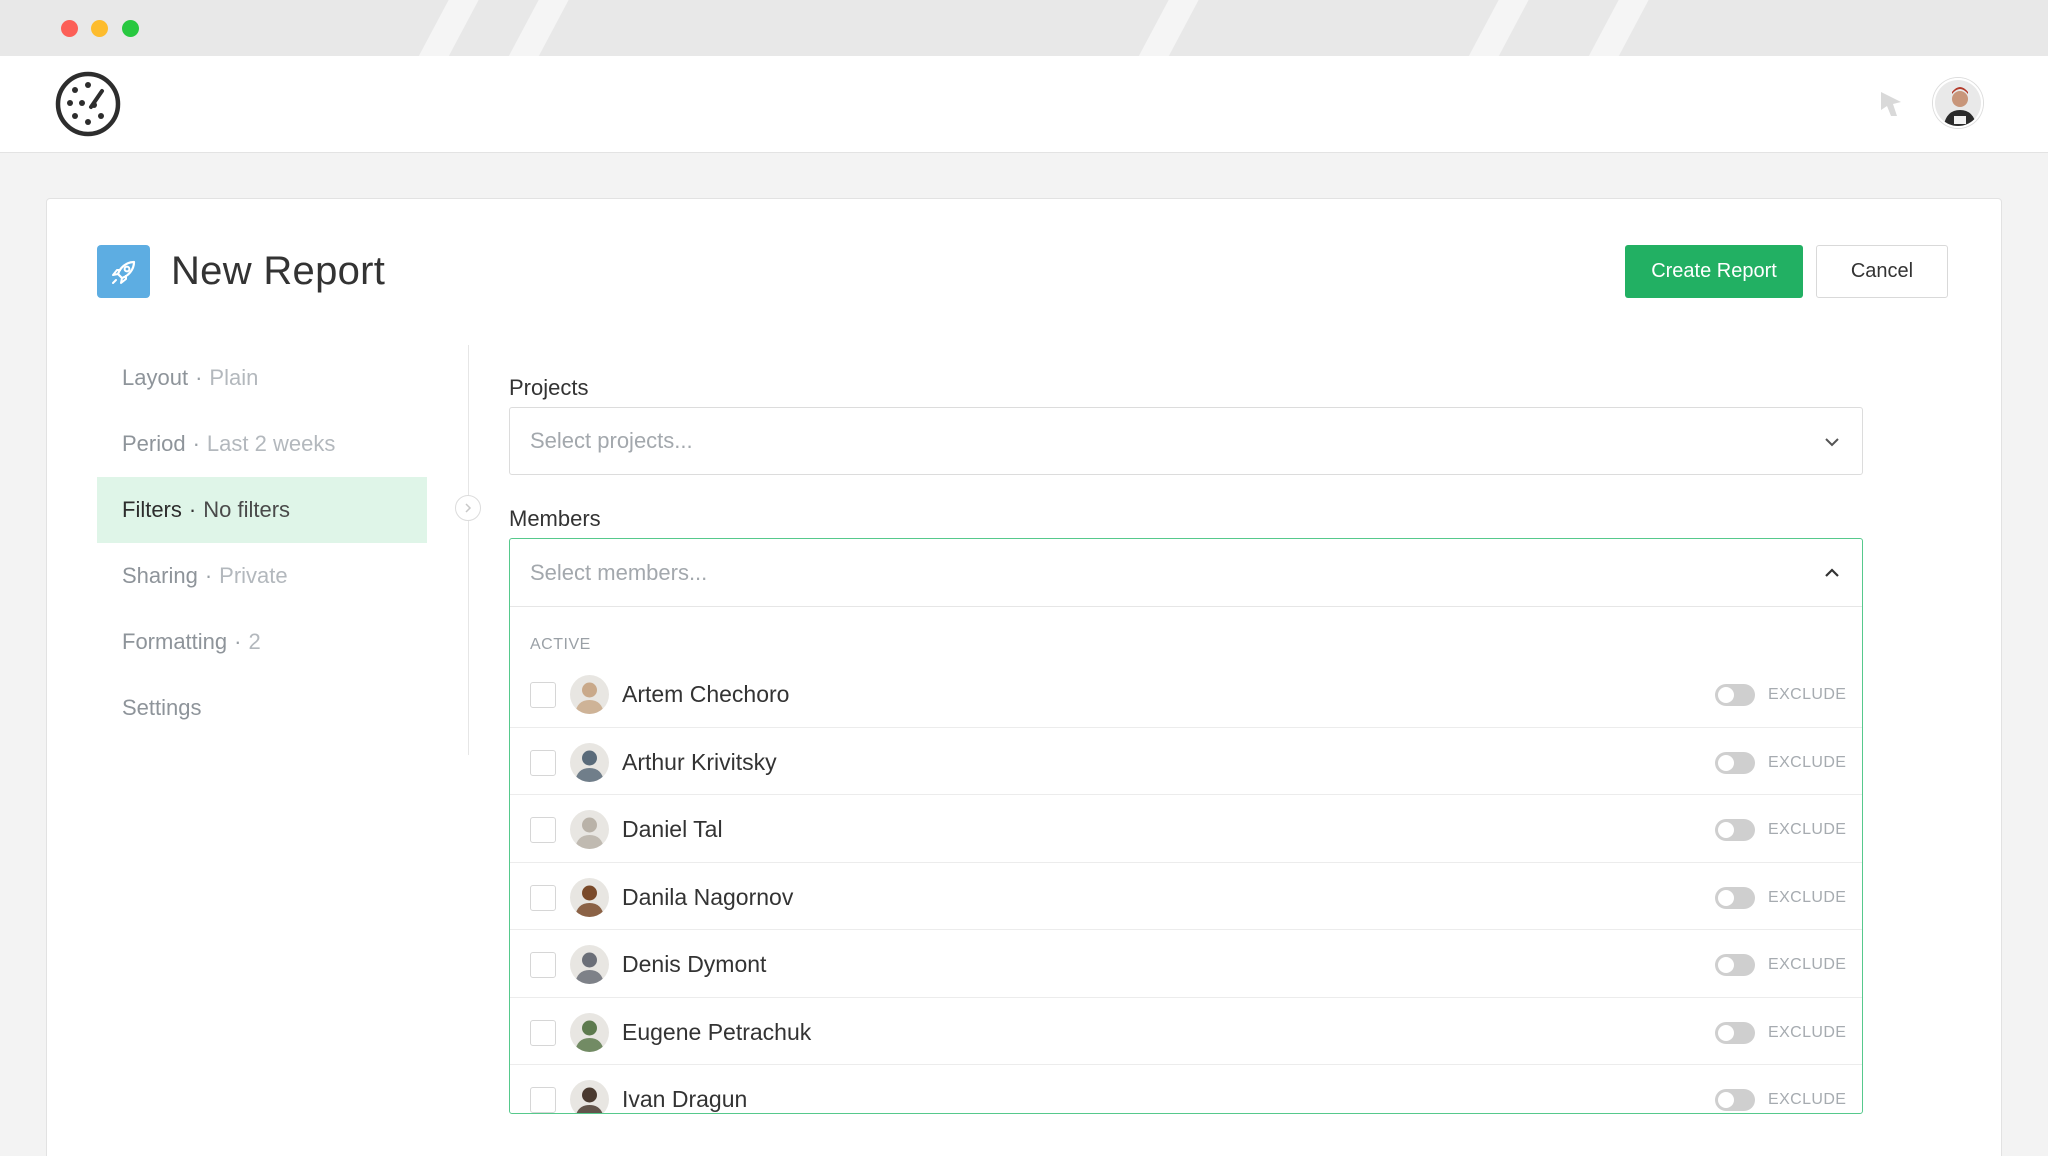 The height and width of the screenshot is (1156, 2048). I want to click on member-name: Artem Chechoro, so click(706, 694).